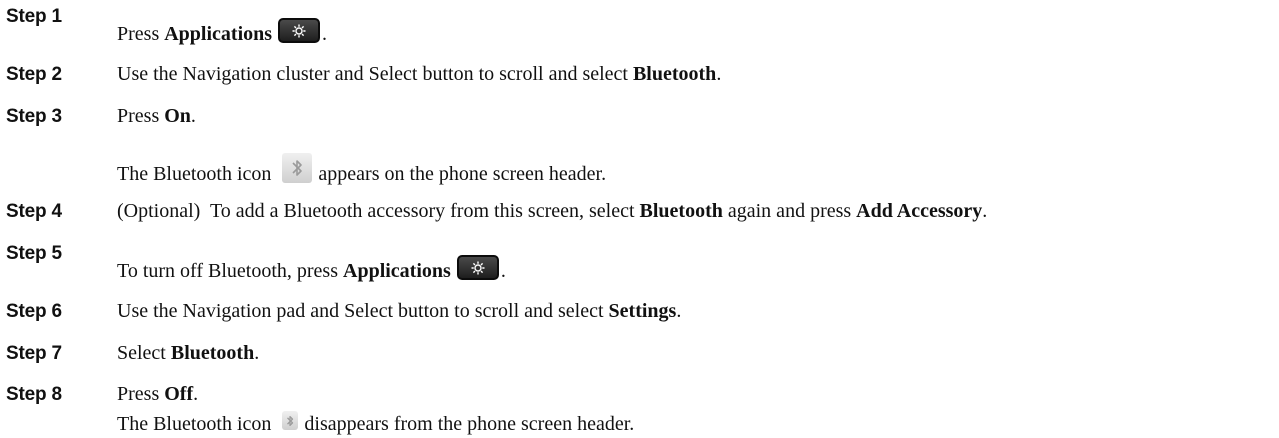  Describe the element at coordinates (34, 353) in the screenshot. I see `step-7-label: Step 7` at that location.